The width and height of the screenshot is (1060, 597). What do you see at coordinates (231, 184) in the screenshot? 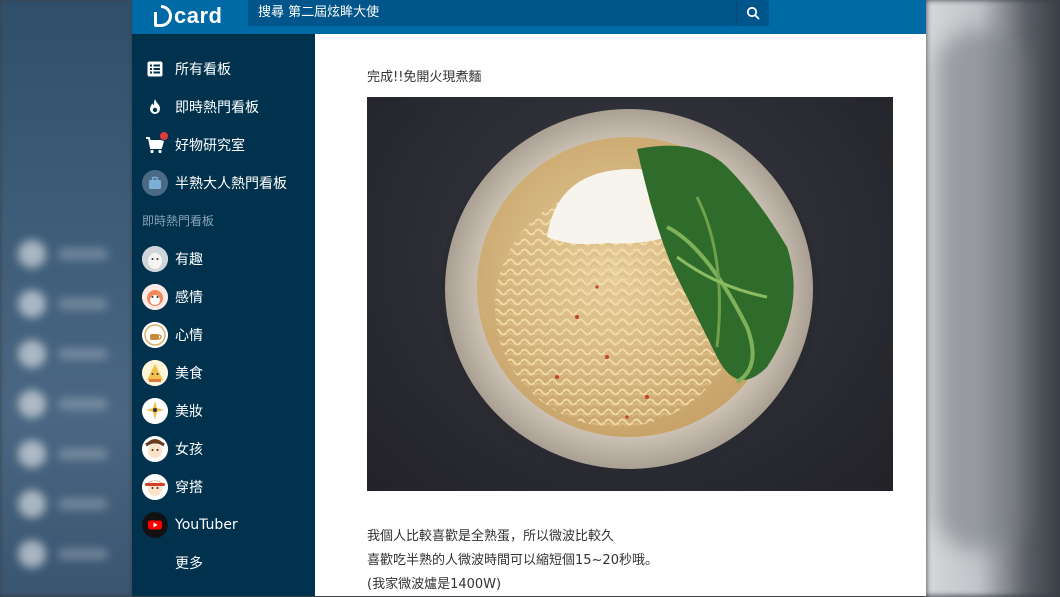
I see `sidebar-item-label: 半熟大人熱門看板` at bounding box center [231, 184].